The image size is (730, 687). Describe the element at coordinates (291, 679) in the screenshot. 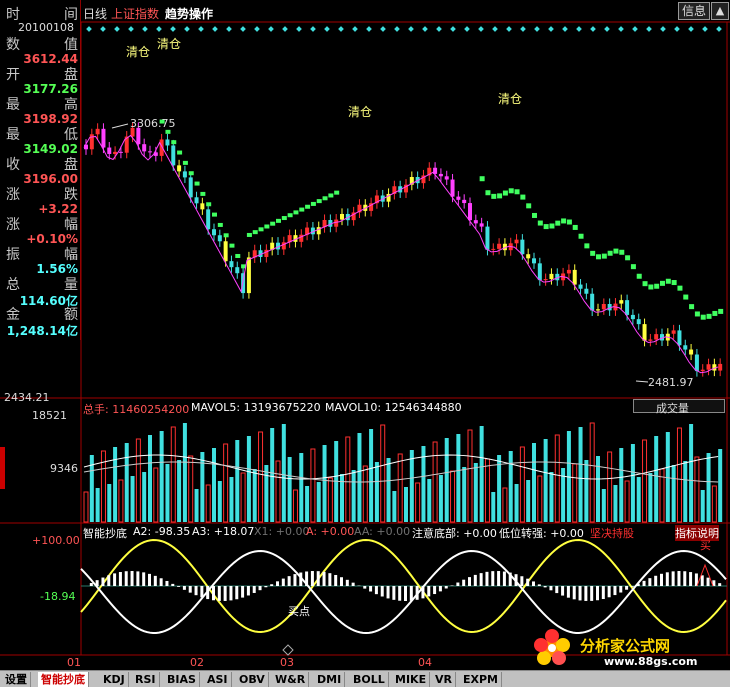

I see `tab-wr: W&R` at that location.